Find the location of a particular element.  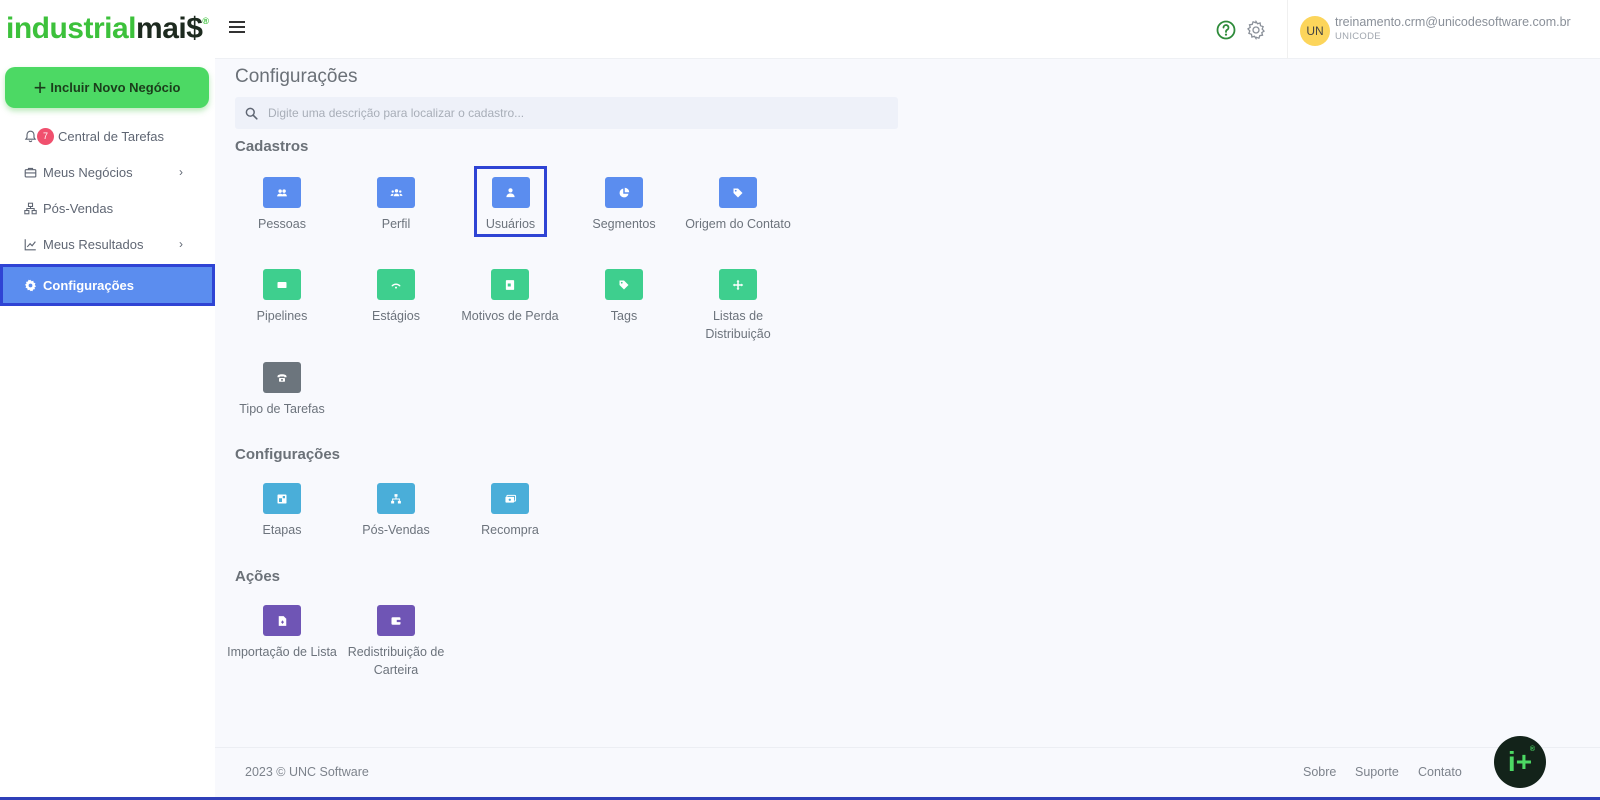

tile-label: Recompra is located at coordinates (510, 530).